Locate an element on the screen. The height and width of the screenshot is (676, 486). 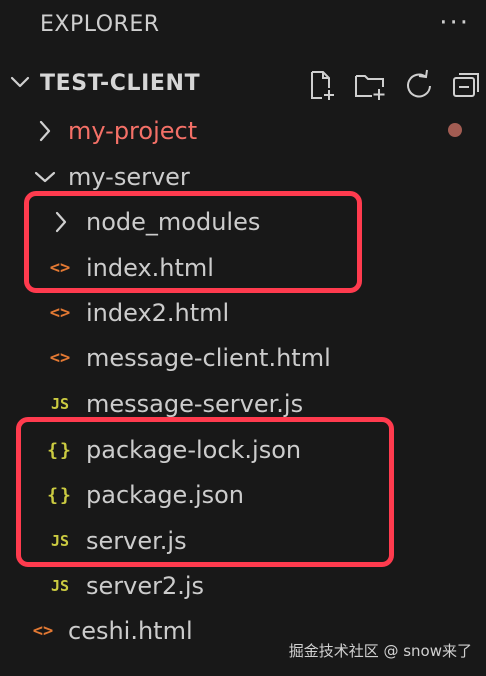
tree-item-label: message-client.html is located at coordinates (208, 358).